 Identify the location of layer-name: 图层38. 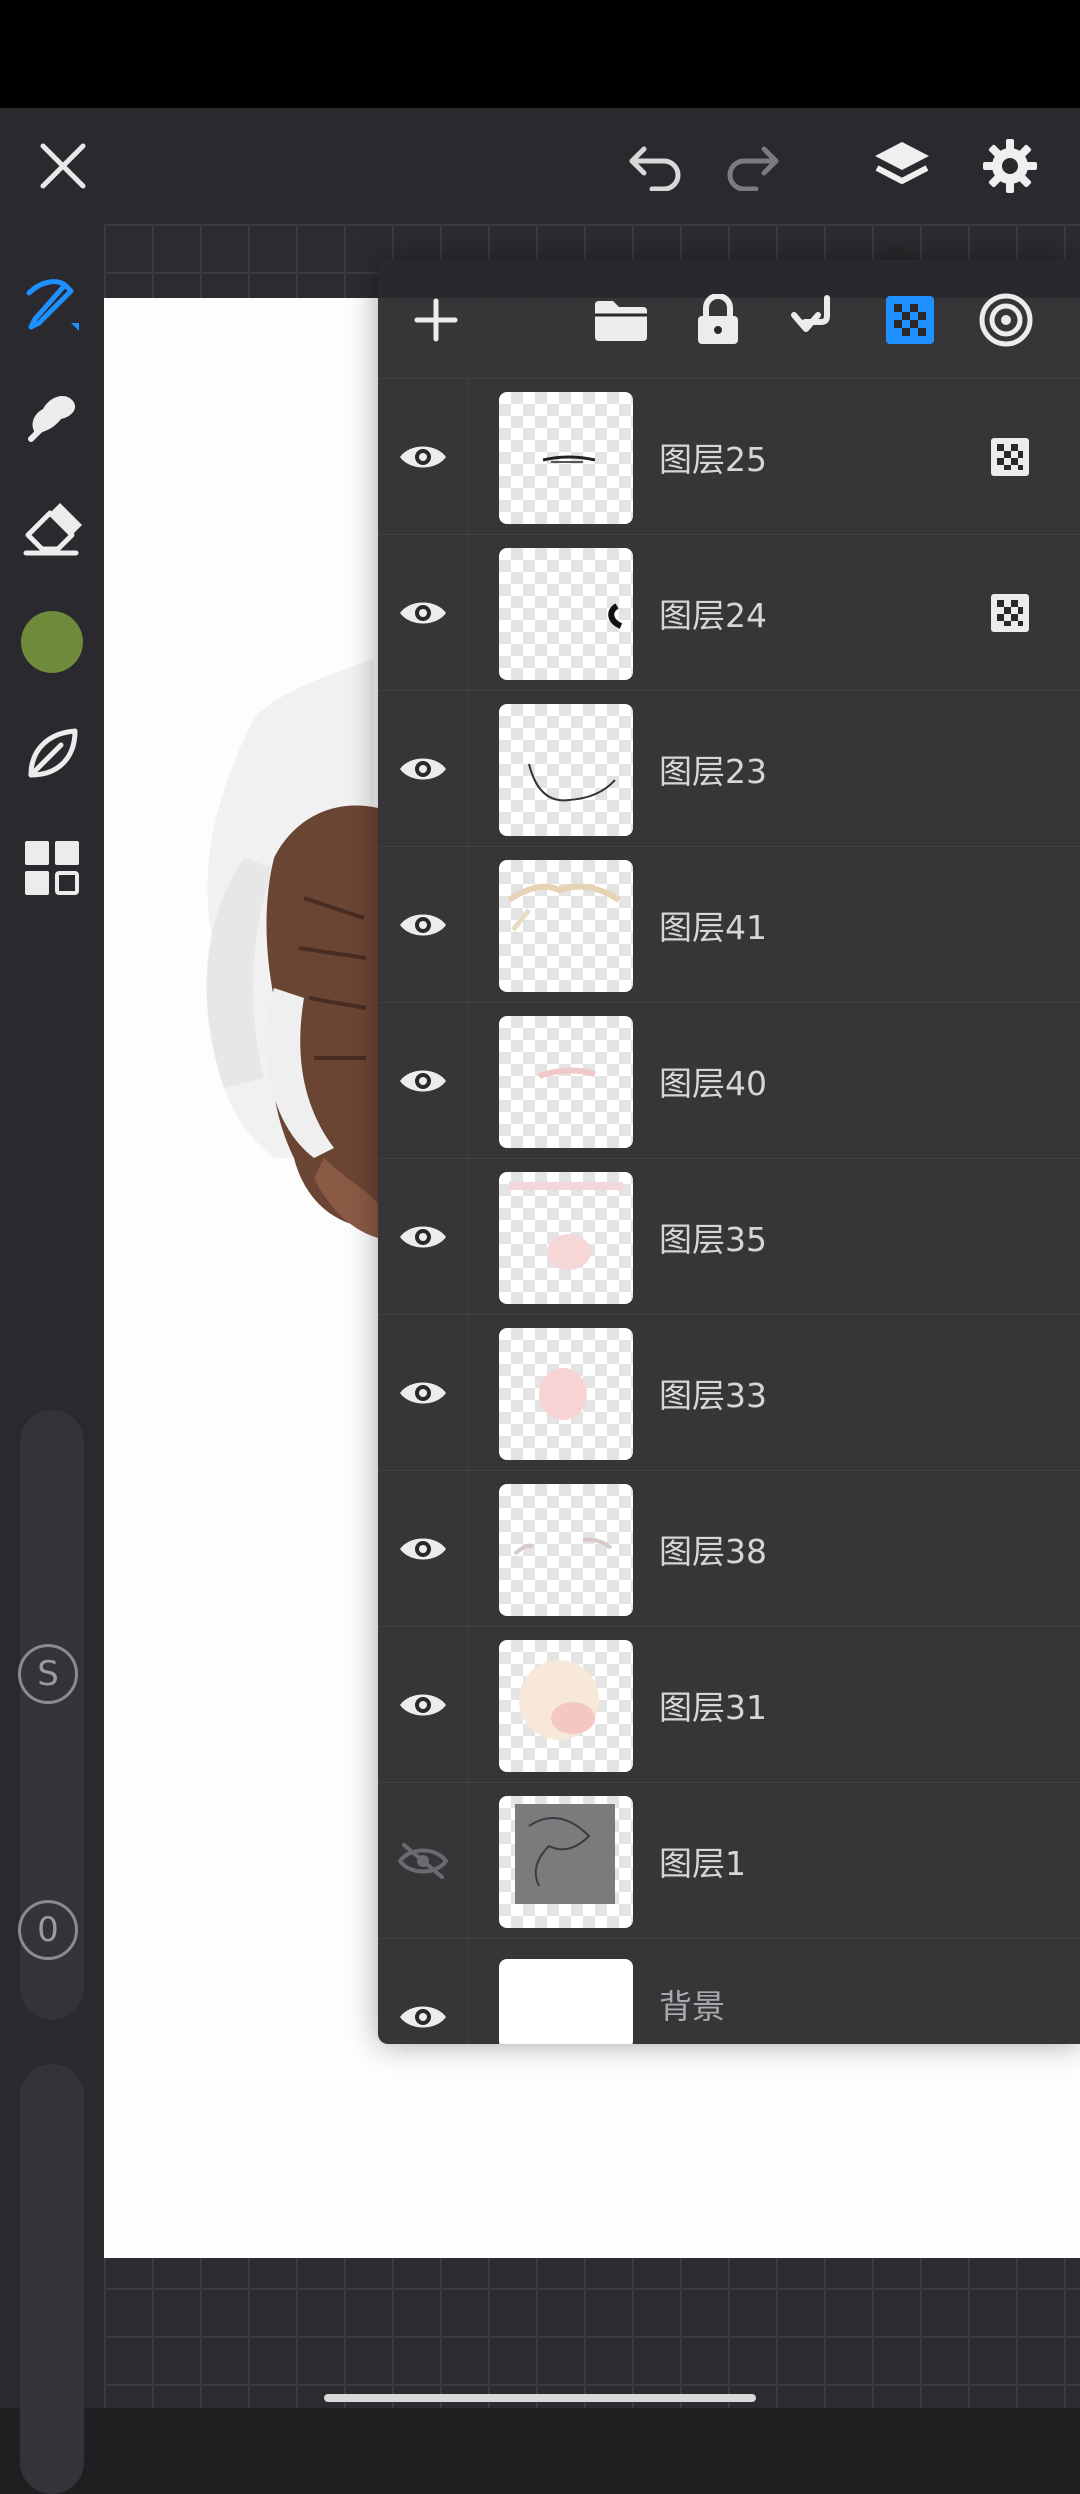
(713, 1551).